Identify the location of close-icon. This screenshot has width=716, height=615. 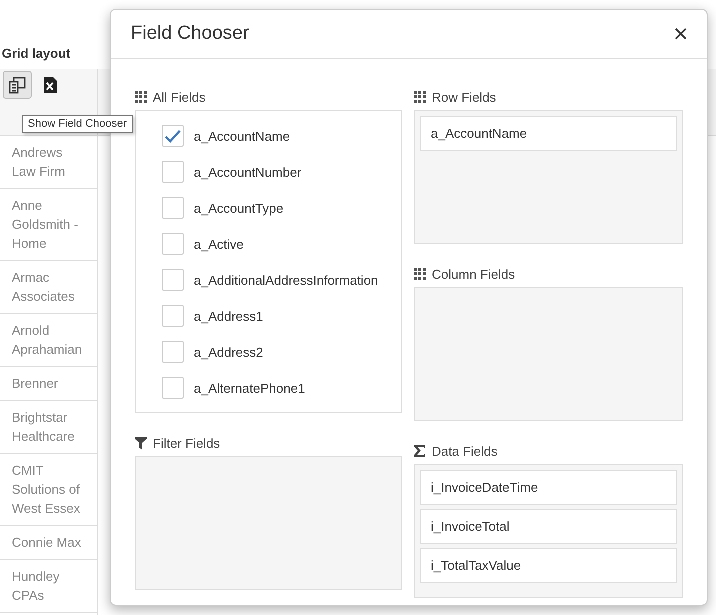
(681, 34).